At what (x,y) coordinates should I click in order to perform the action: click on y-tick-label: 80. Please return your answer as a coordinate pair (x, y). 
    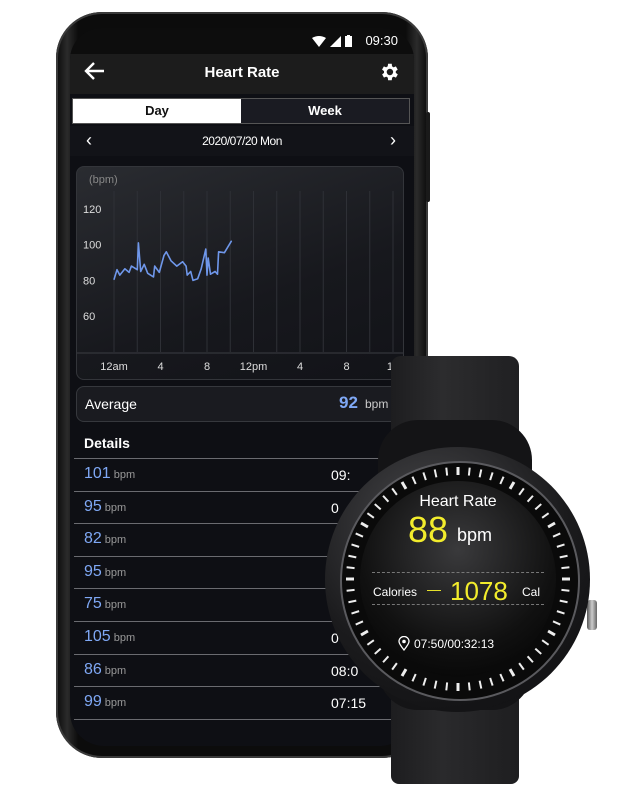
    Looking at the image, I should click on (89, 281).